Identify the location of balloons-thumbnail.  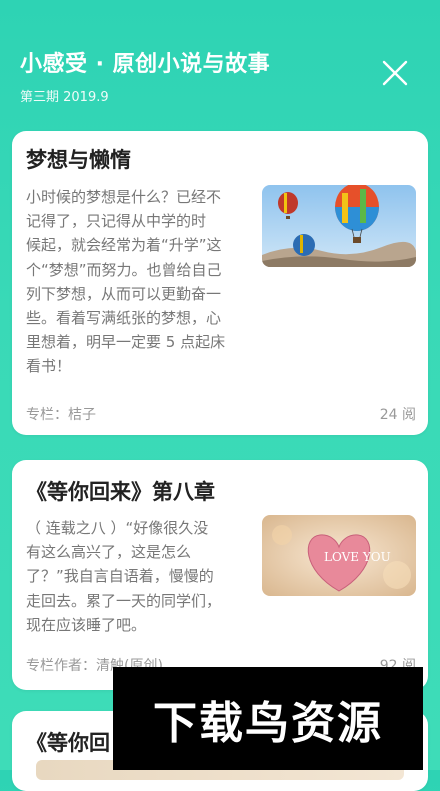
(339, 226).